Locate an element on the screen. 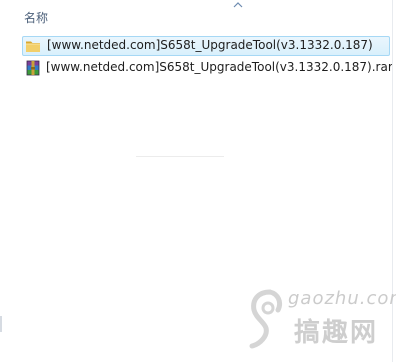 The height and width of the screenshot is (362, 396). divider-line is located at coordinates (180, 156).